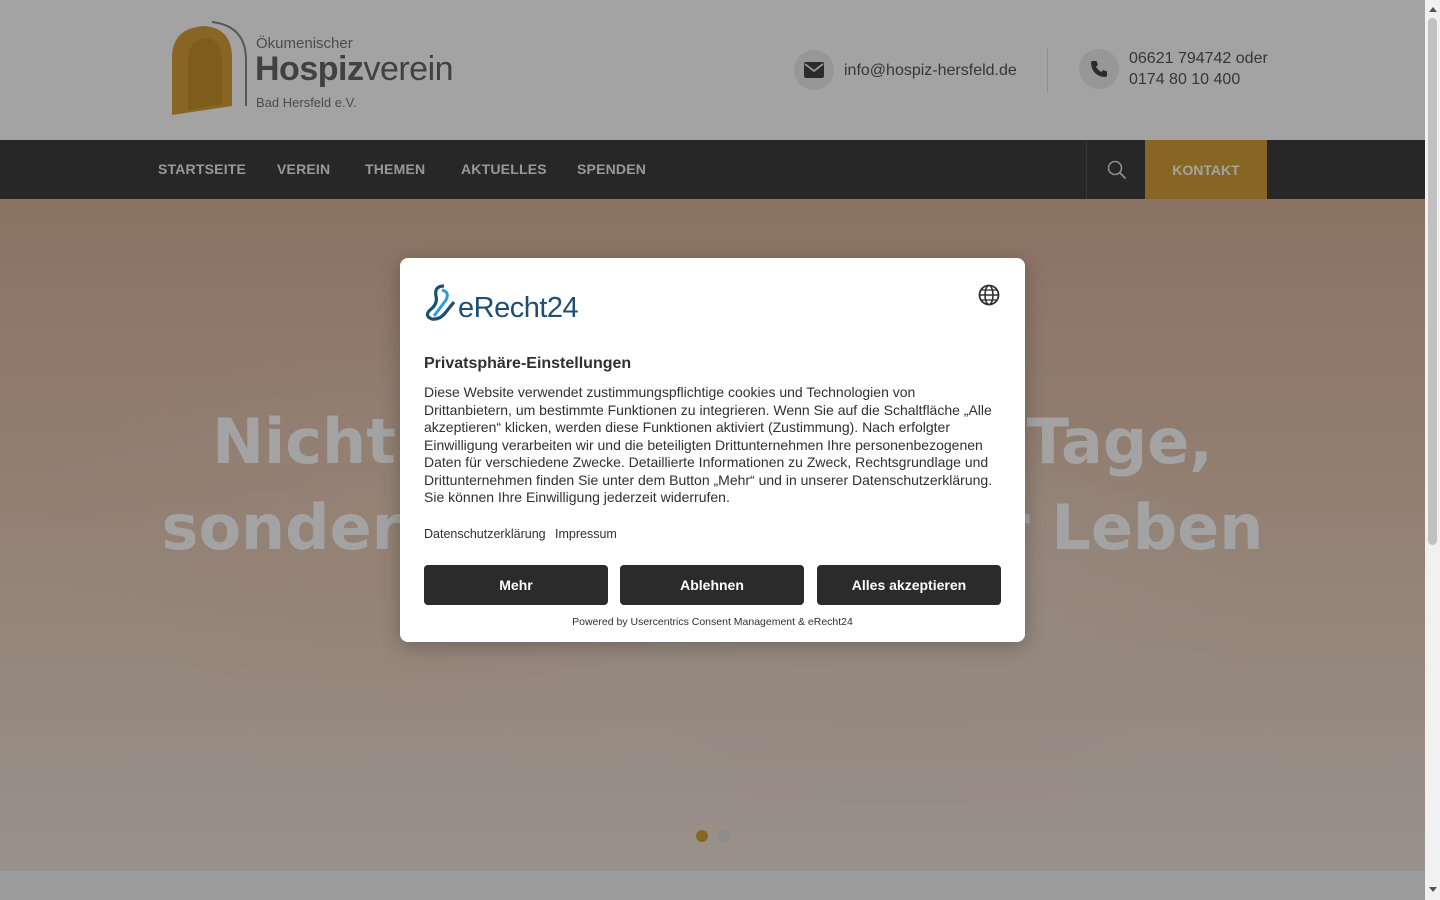 The height and width of the screenshot is (900, 1440). Describe the element at coordinates (1433, 9) in the screenshot. I see `scroll-up-icon` at that location.